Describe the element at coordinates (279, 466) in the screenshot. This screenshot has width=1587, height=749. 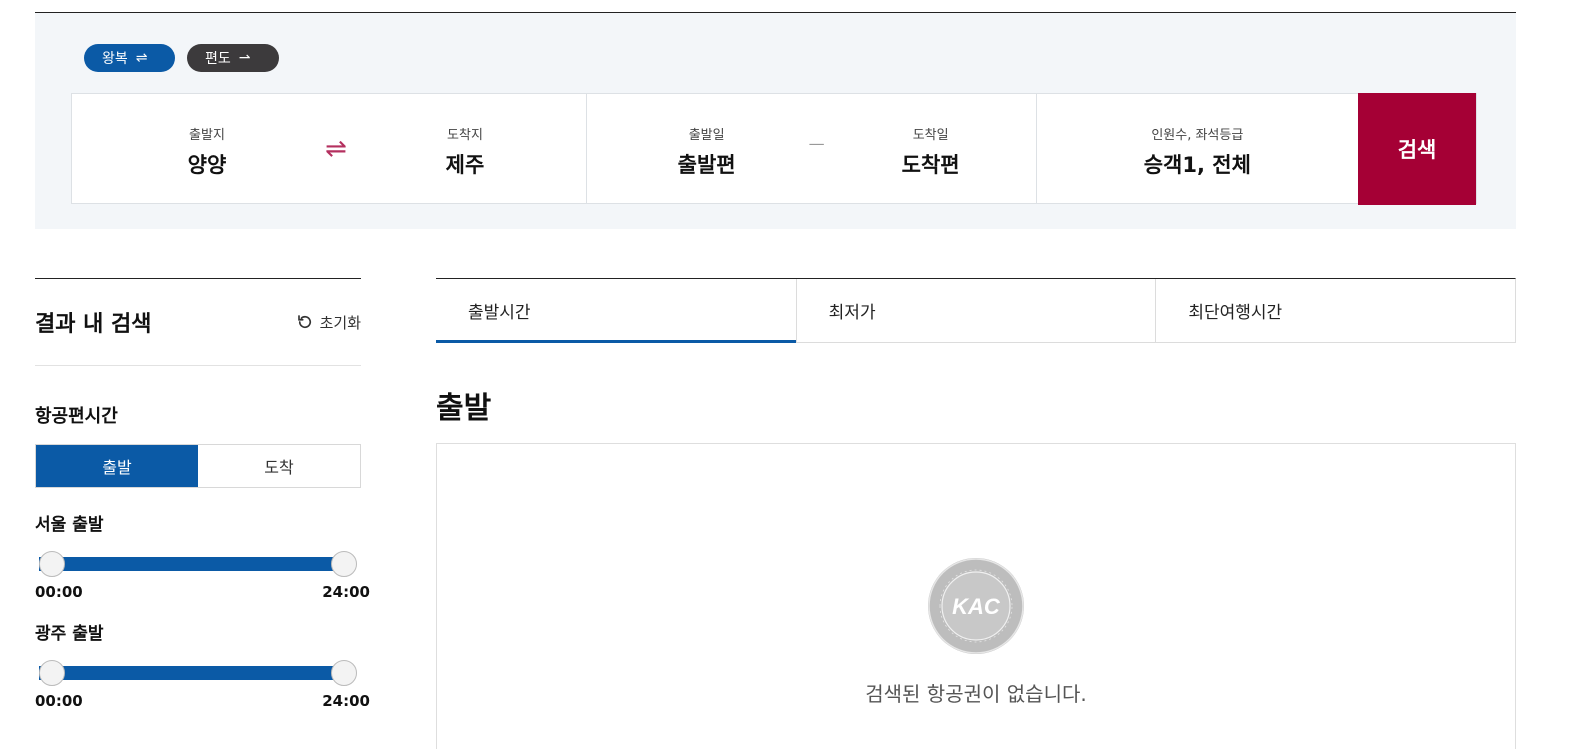
I see `toggle-arrive: 도착` at that location.